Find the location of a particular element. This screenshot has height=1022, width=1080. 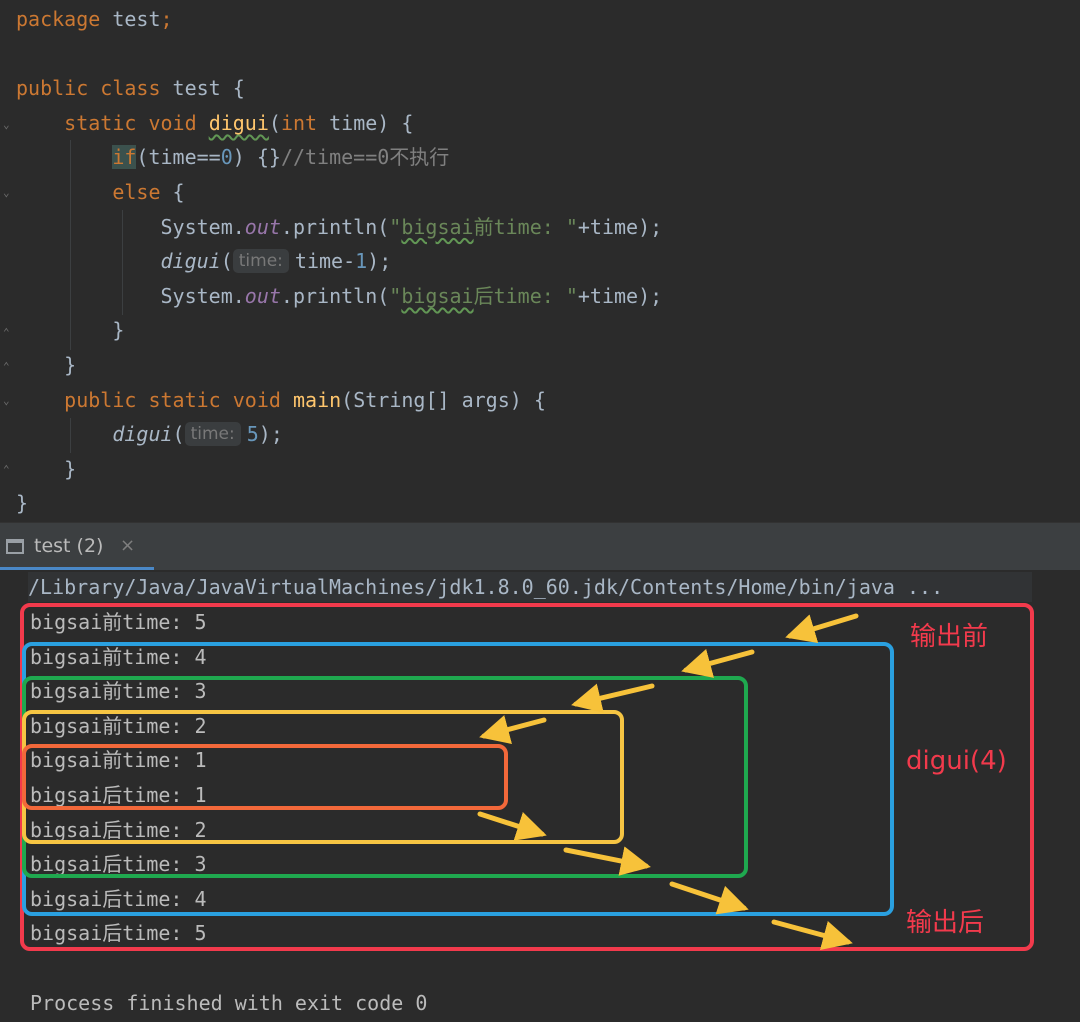

output-line: bigsai前time: 4 is located at coordinates (118, 656).